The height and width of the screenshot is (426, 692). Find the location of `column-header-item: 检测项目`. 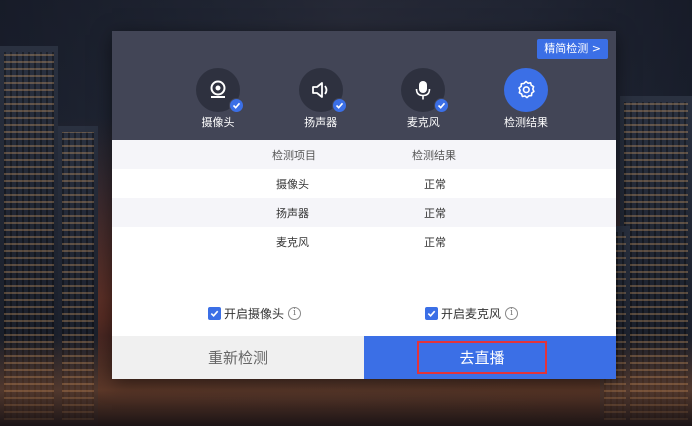

column-header-item: 检测项目 is located at coordinates (294, 155).